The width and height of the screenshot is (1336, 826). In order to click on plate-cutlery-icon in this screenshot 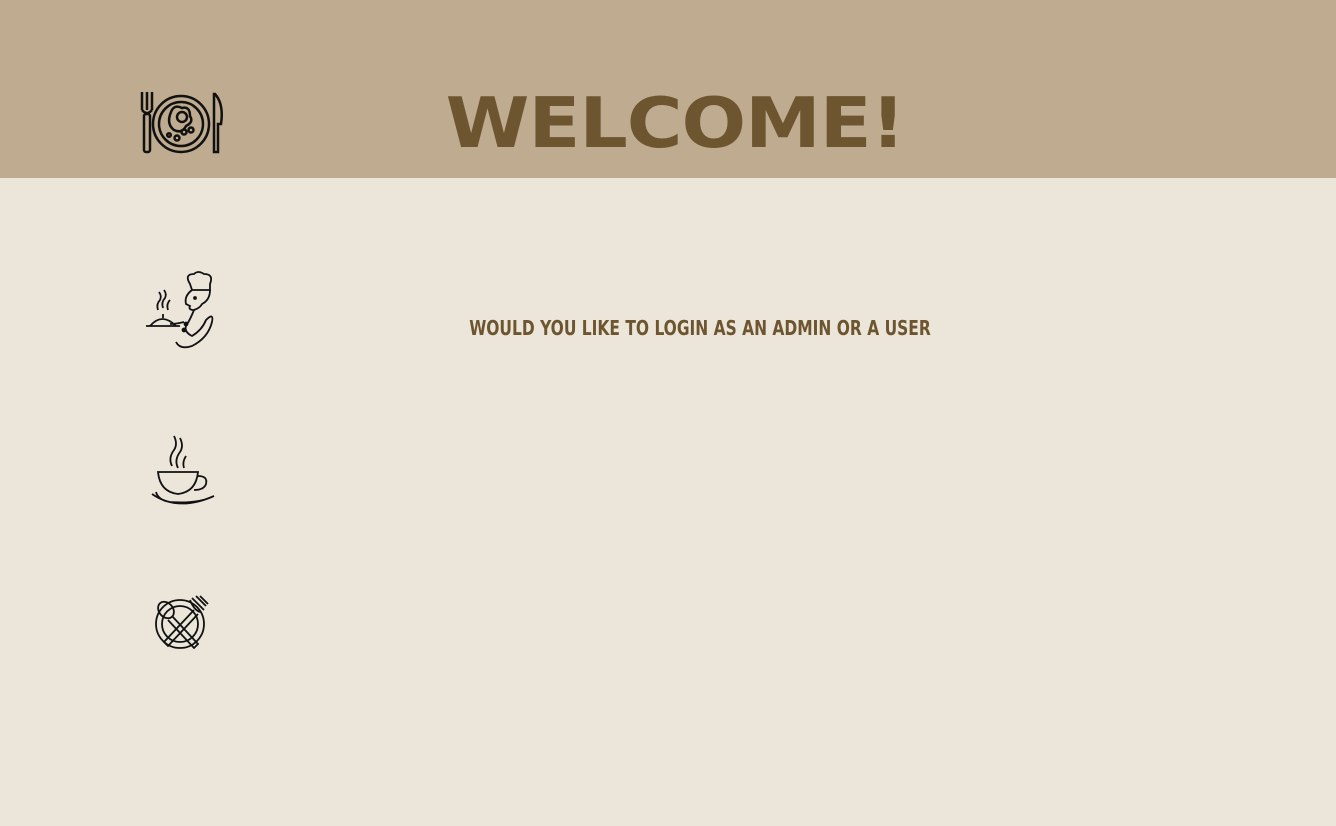, I will do `click(182, 123)`.